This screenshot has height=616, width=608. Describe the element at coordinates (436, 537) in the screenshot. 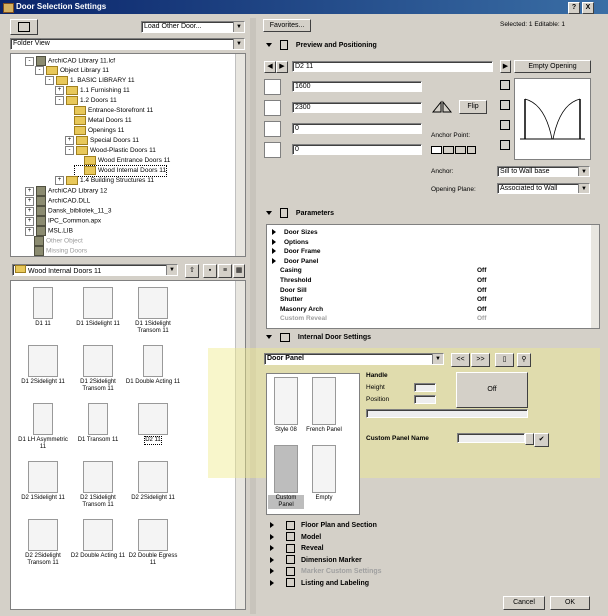

I see `section-header: Model` at that location.